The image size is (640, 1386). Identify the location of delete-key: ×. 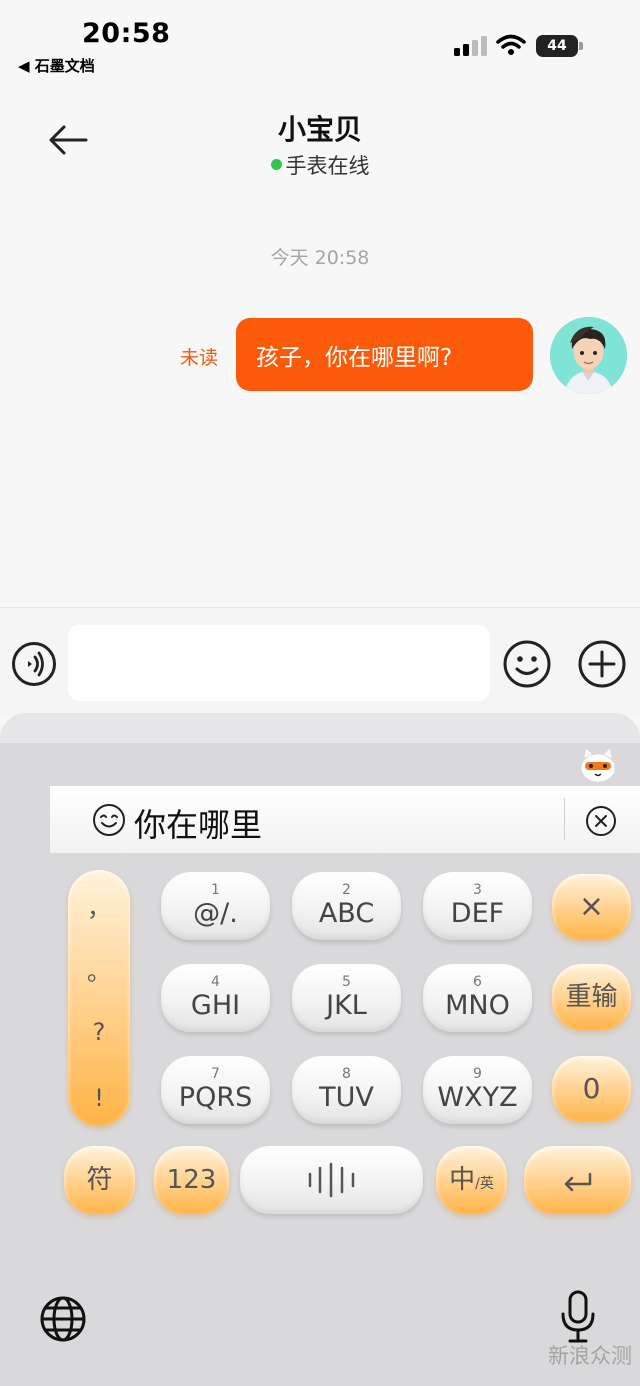
(591, 907).